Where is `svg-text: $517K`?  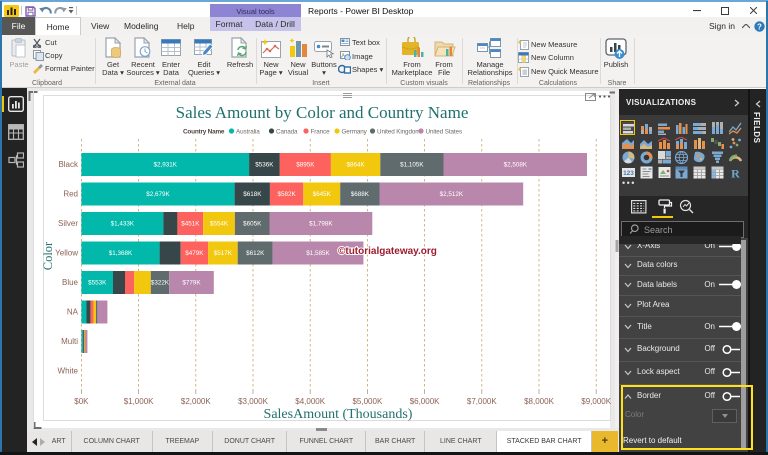
svg-text: $517K is located at coordinates (223, 253).